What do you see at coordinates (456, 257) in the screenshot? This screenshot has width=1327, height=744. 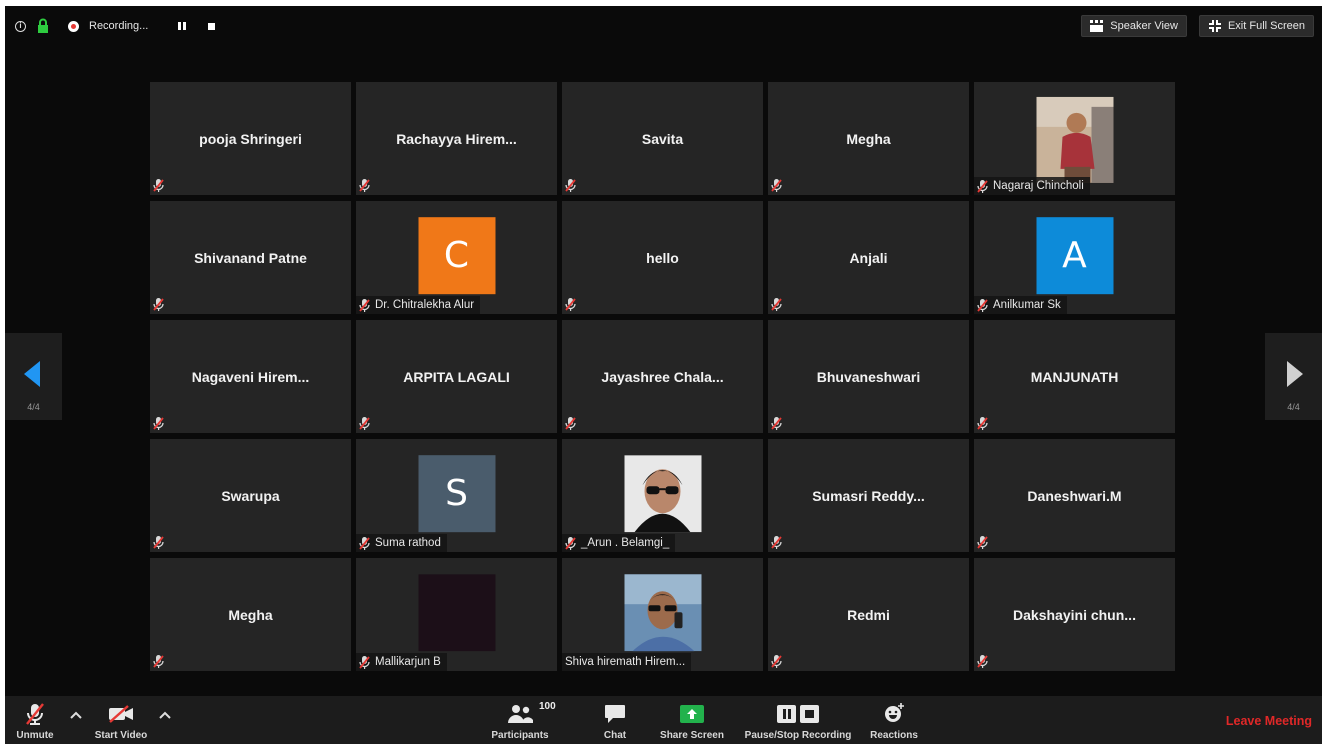 I see `participant-tile: C Dr. Chitralekha Alur` at bounding box center [456, 257].